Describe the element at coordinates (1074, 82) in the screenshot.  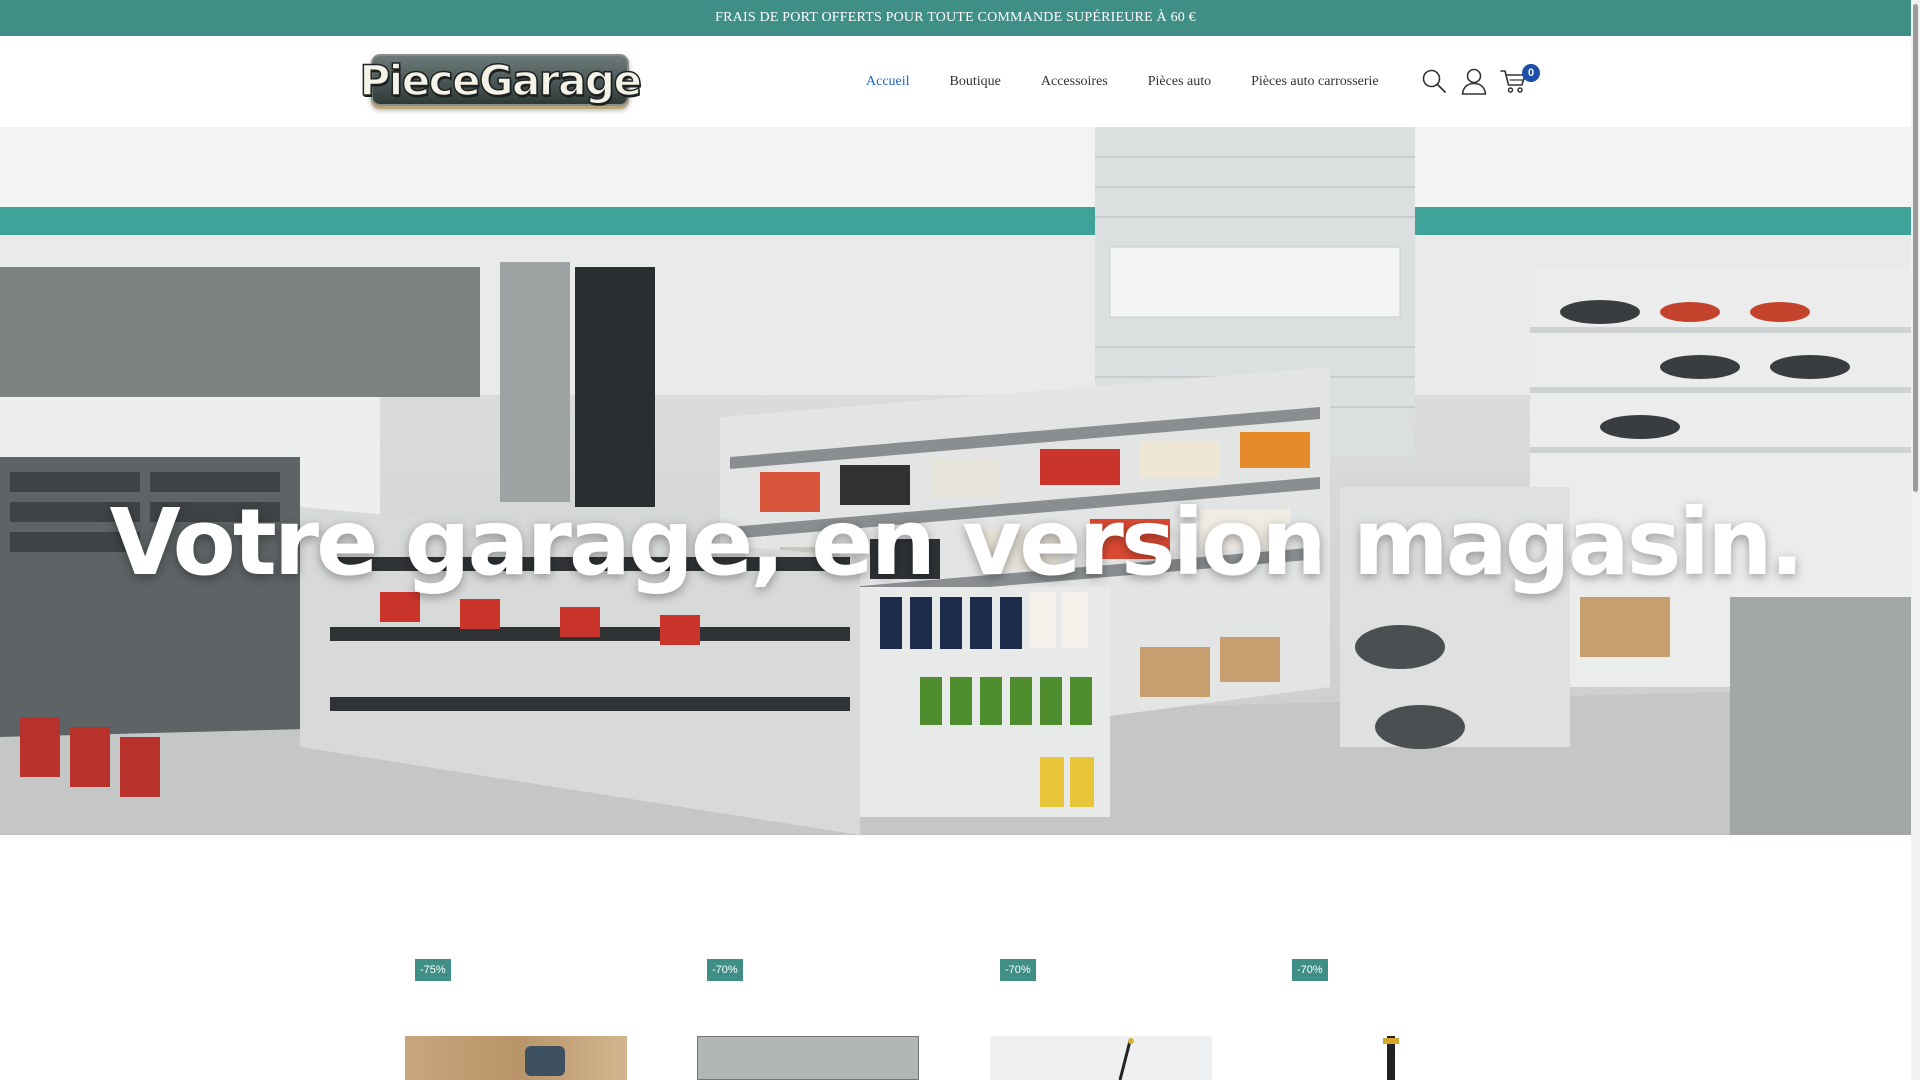
I see `nav-item-accessoires: Accessoires` at that location.